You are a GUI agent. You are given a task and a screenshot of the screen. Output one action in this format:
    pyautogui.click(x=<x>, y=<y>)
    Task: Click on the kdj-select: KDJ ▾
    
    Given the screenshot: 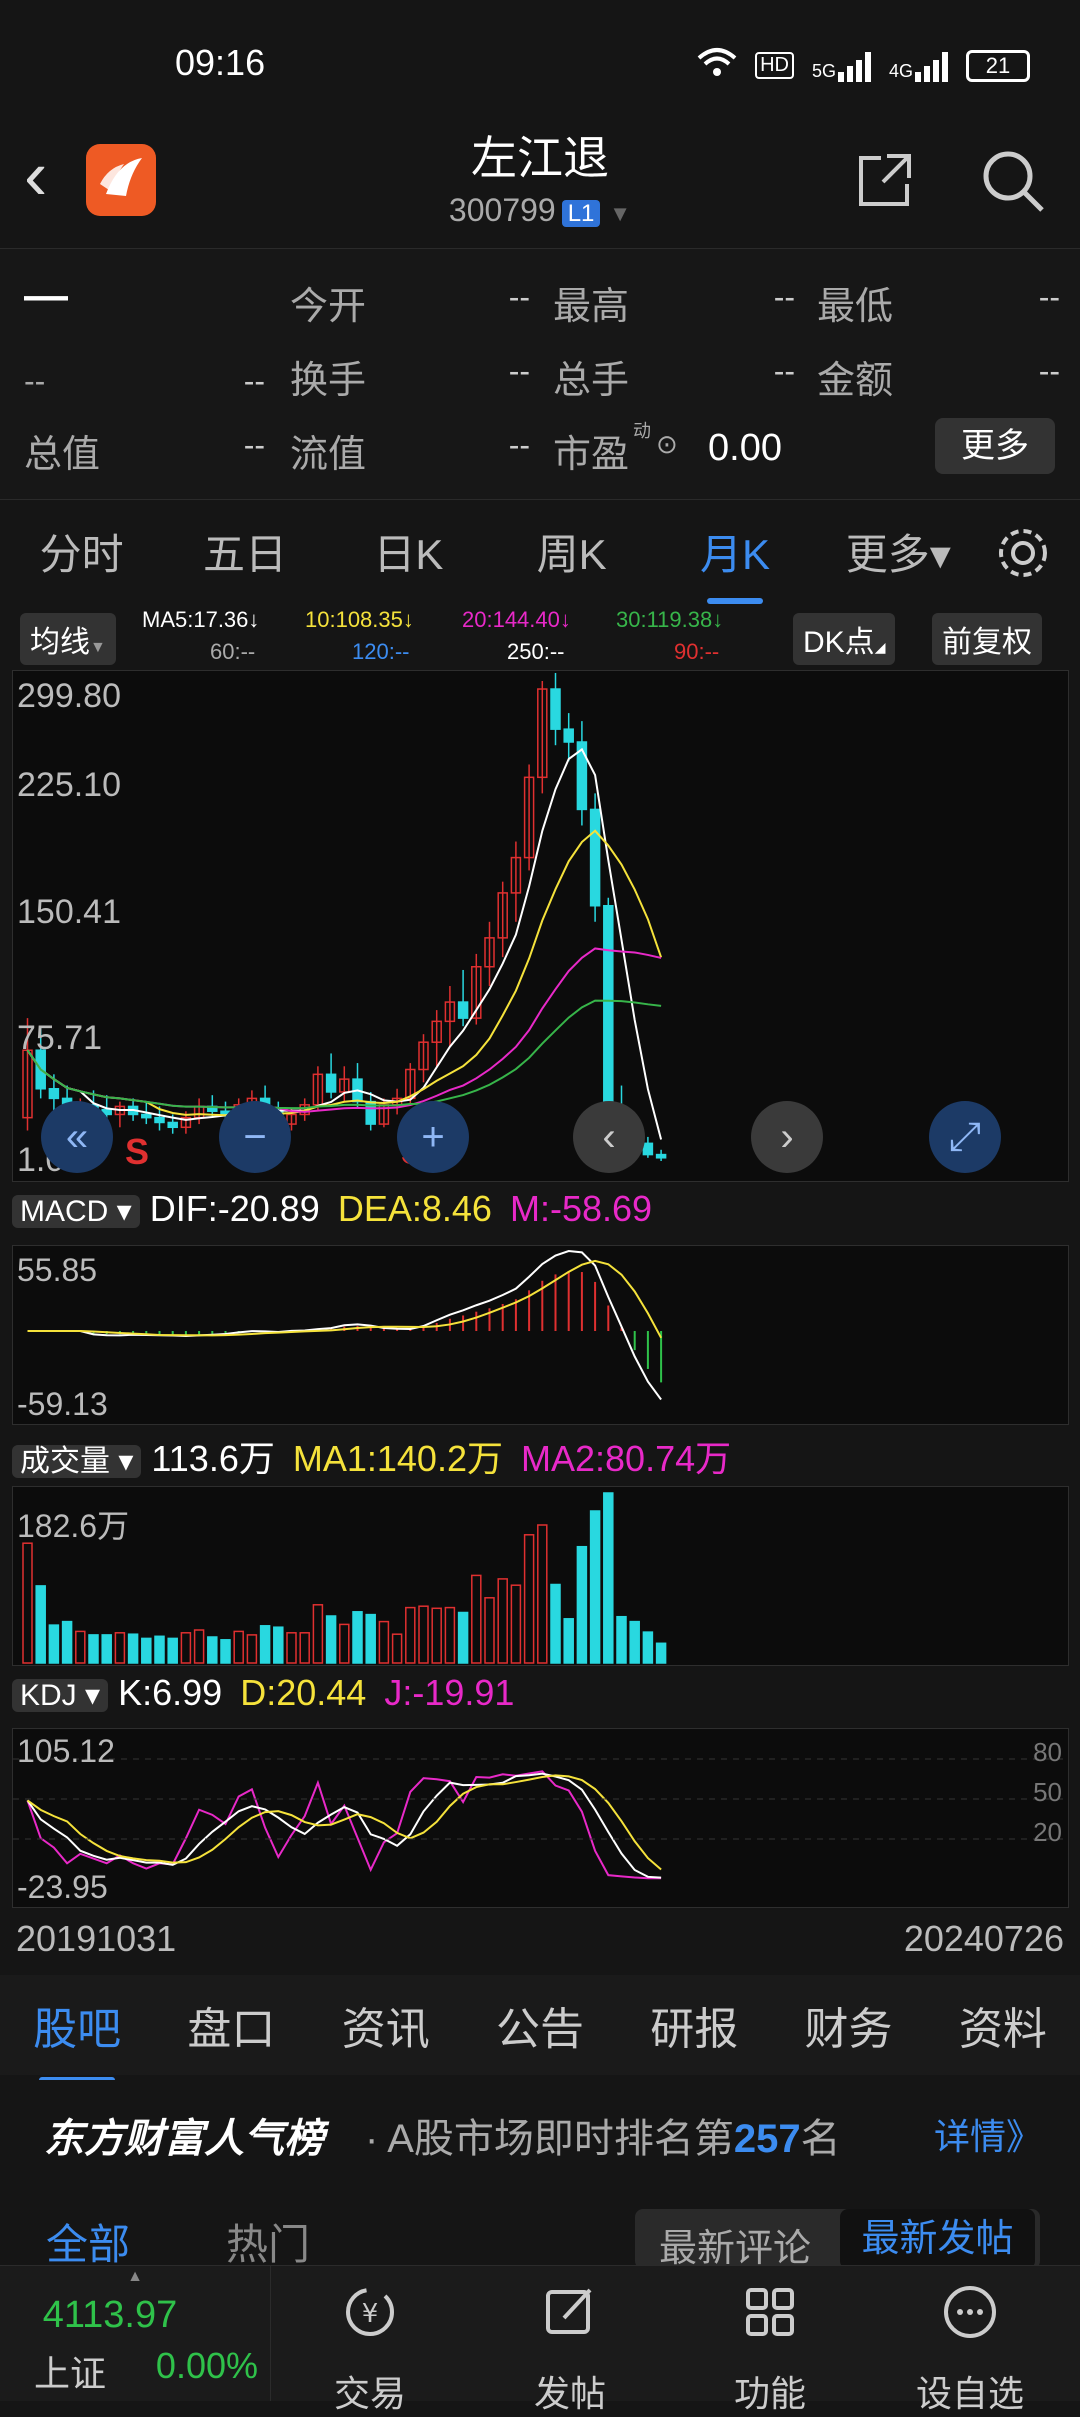 What is the action you would take?
    pyautogui.click(x=60, y=1695)
    